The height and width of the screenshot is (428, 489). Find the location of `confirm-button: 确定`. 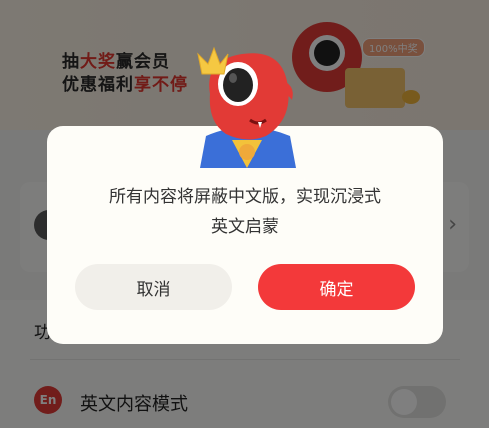

confirm-button: 确定 is located at coordinates (336, 287).